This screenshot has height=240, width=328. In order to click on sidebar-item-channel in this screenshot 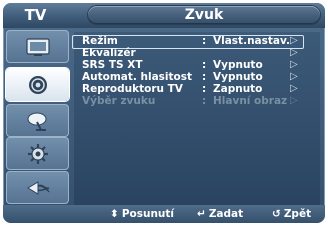, I will do `click(37, 120)`.